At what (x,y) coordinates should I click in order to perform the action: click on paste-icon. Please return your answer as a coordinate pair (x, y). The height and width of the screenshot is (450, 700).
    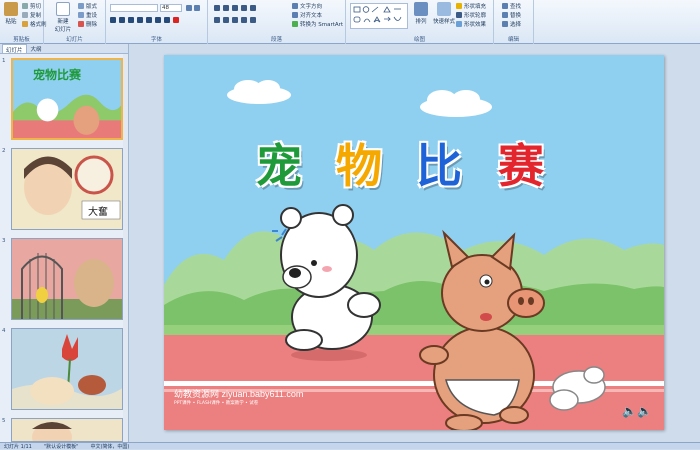
    Looking at the image, I should click on (11, 9).